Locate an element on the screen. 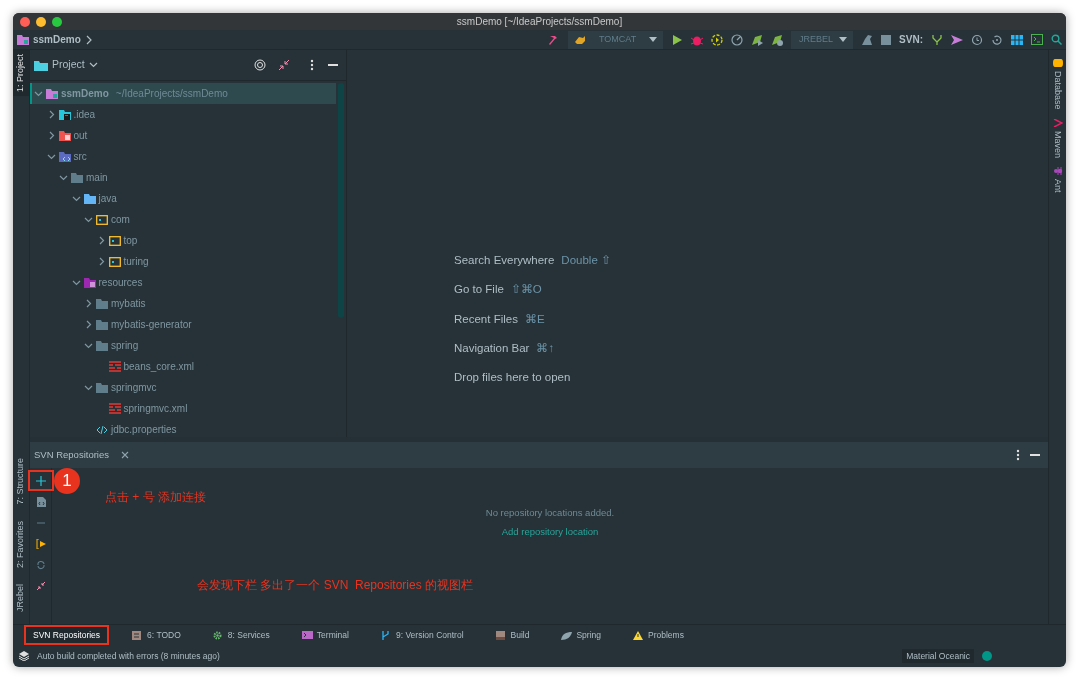 This screenshot has width=1080, height=680. rocket-run-icon is located at coordinates (757, 39).